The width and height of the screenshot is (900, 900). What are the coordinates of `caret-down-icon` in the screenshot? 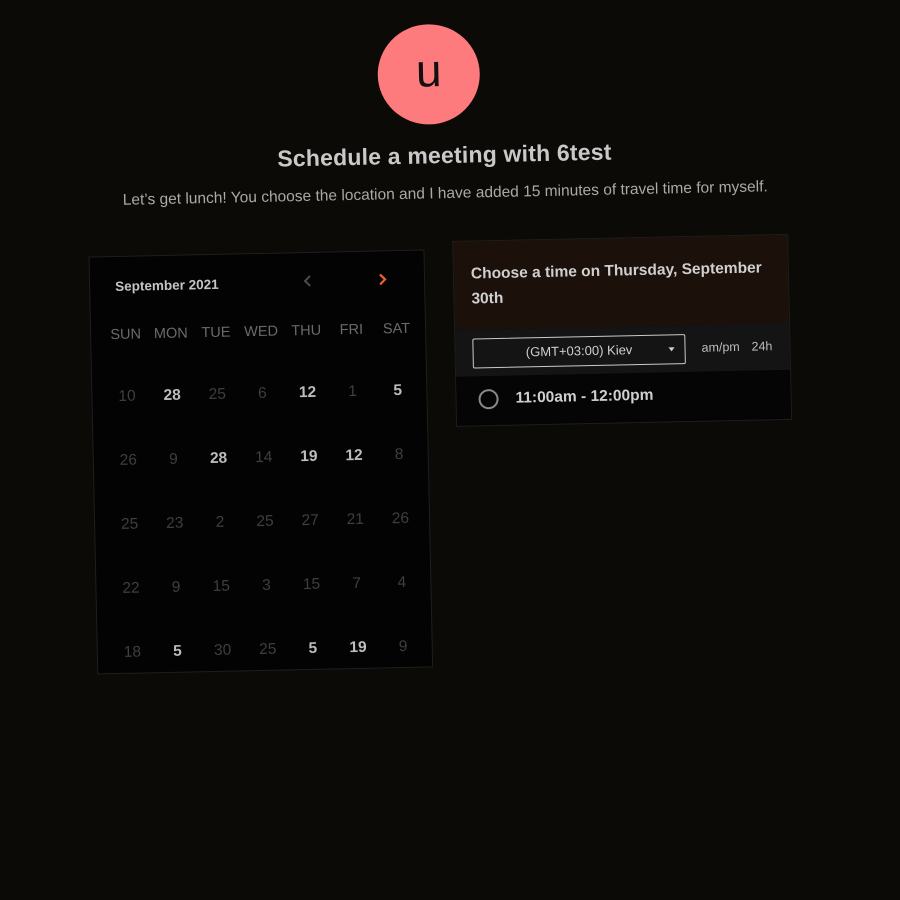 It's located at (671, 349).